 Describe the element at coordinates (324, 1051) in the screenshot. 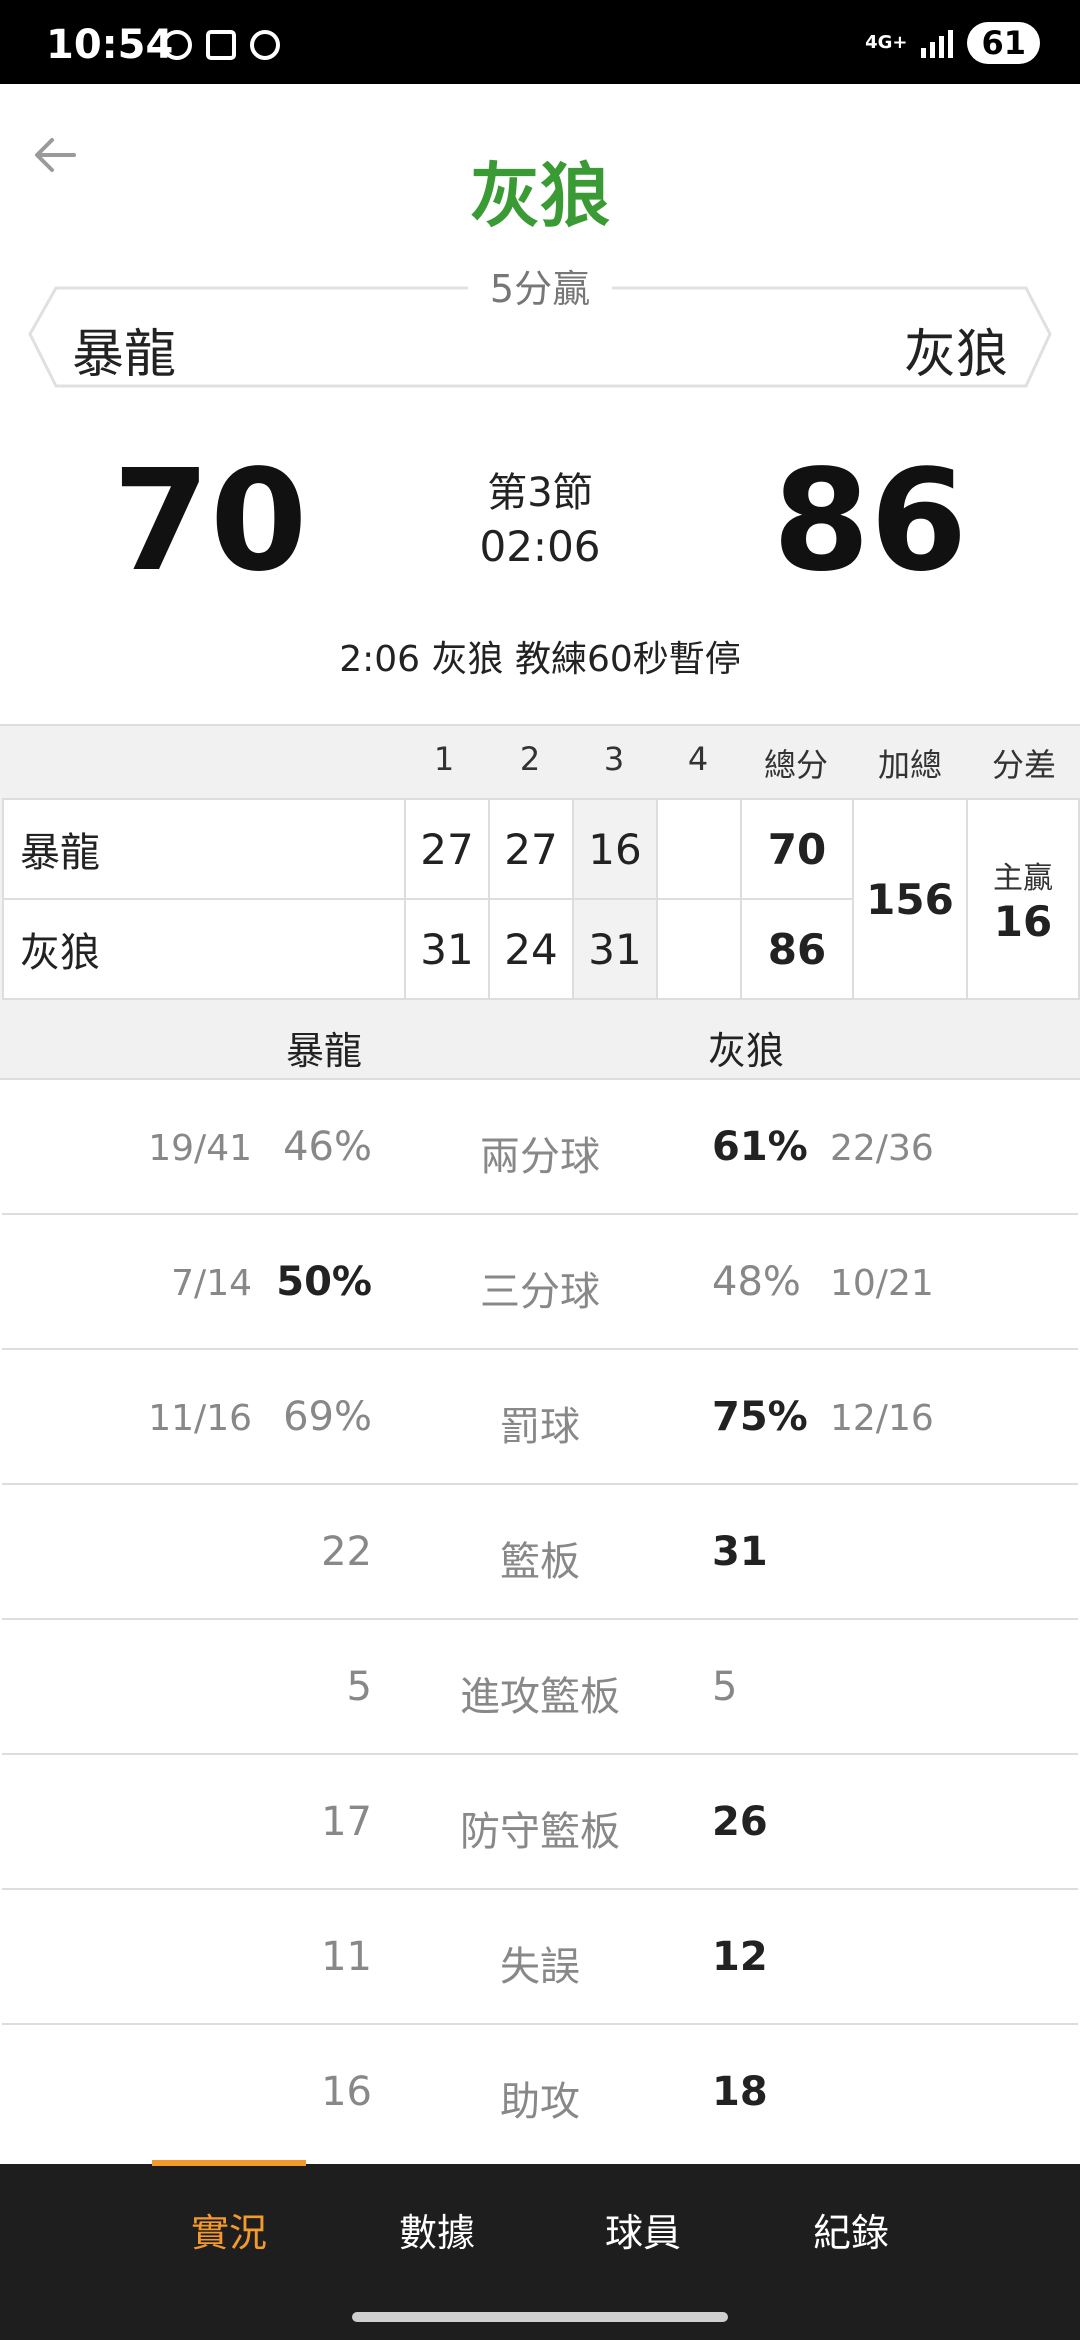

I see `stats-away-team: 暴龍` at that location.